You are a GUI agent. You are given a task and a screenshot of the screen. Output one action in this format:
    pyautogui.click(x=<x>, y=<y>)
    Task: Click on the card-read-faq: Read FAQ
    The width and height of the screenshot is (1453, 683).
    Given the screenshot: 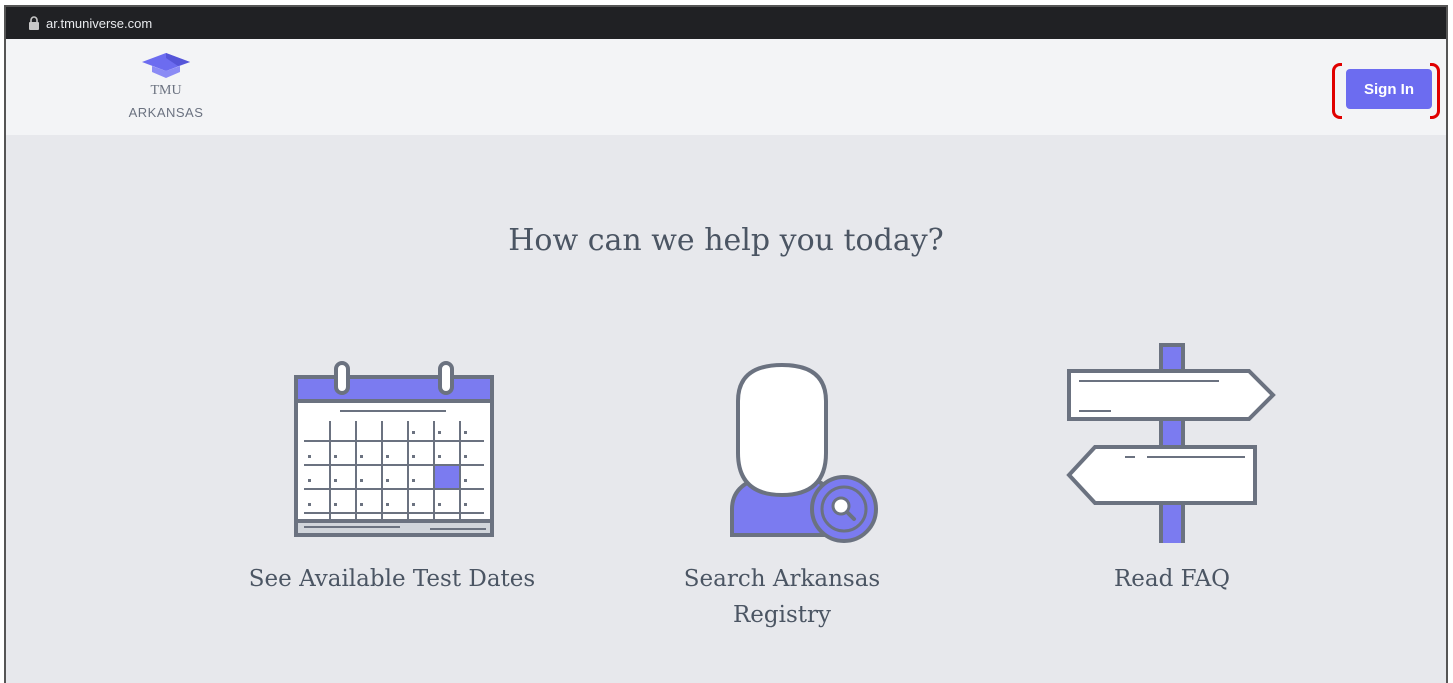 What is the action you would take?
    pyautogui.click(x=1172, y=470)
    